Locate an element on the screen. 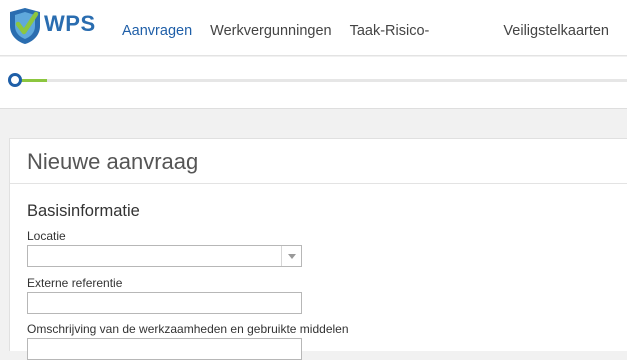 This screenshot has height=360, width=627. locatie-label: Locatie is located at coordinates (46, 236).